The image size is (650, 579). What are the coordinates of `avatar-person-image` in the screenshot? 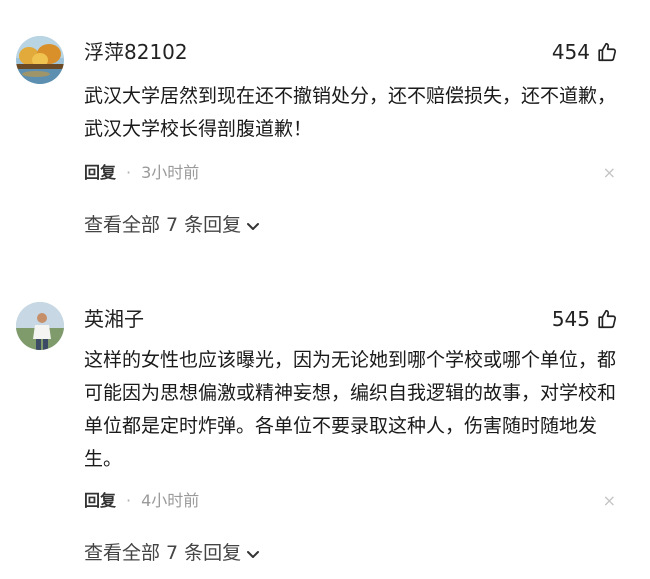 It's located at (40, 326).